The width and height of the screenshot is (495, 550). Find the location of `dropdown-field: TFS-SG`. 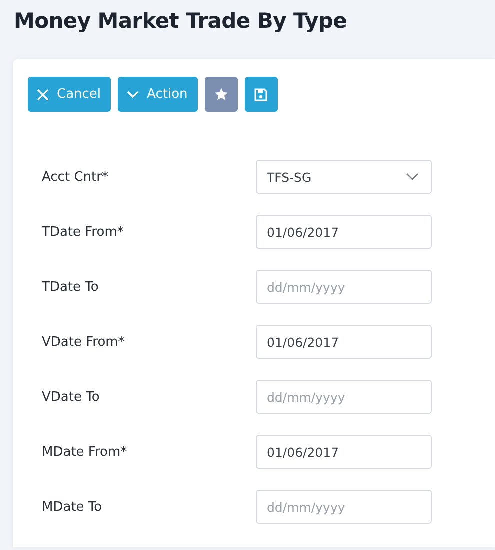

dropdown-field: TFS-SG is located at coordinates (344, 177).